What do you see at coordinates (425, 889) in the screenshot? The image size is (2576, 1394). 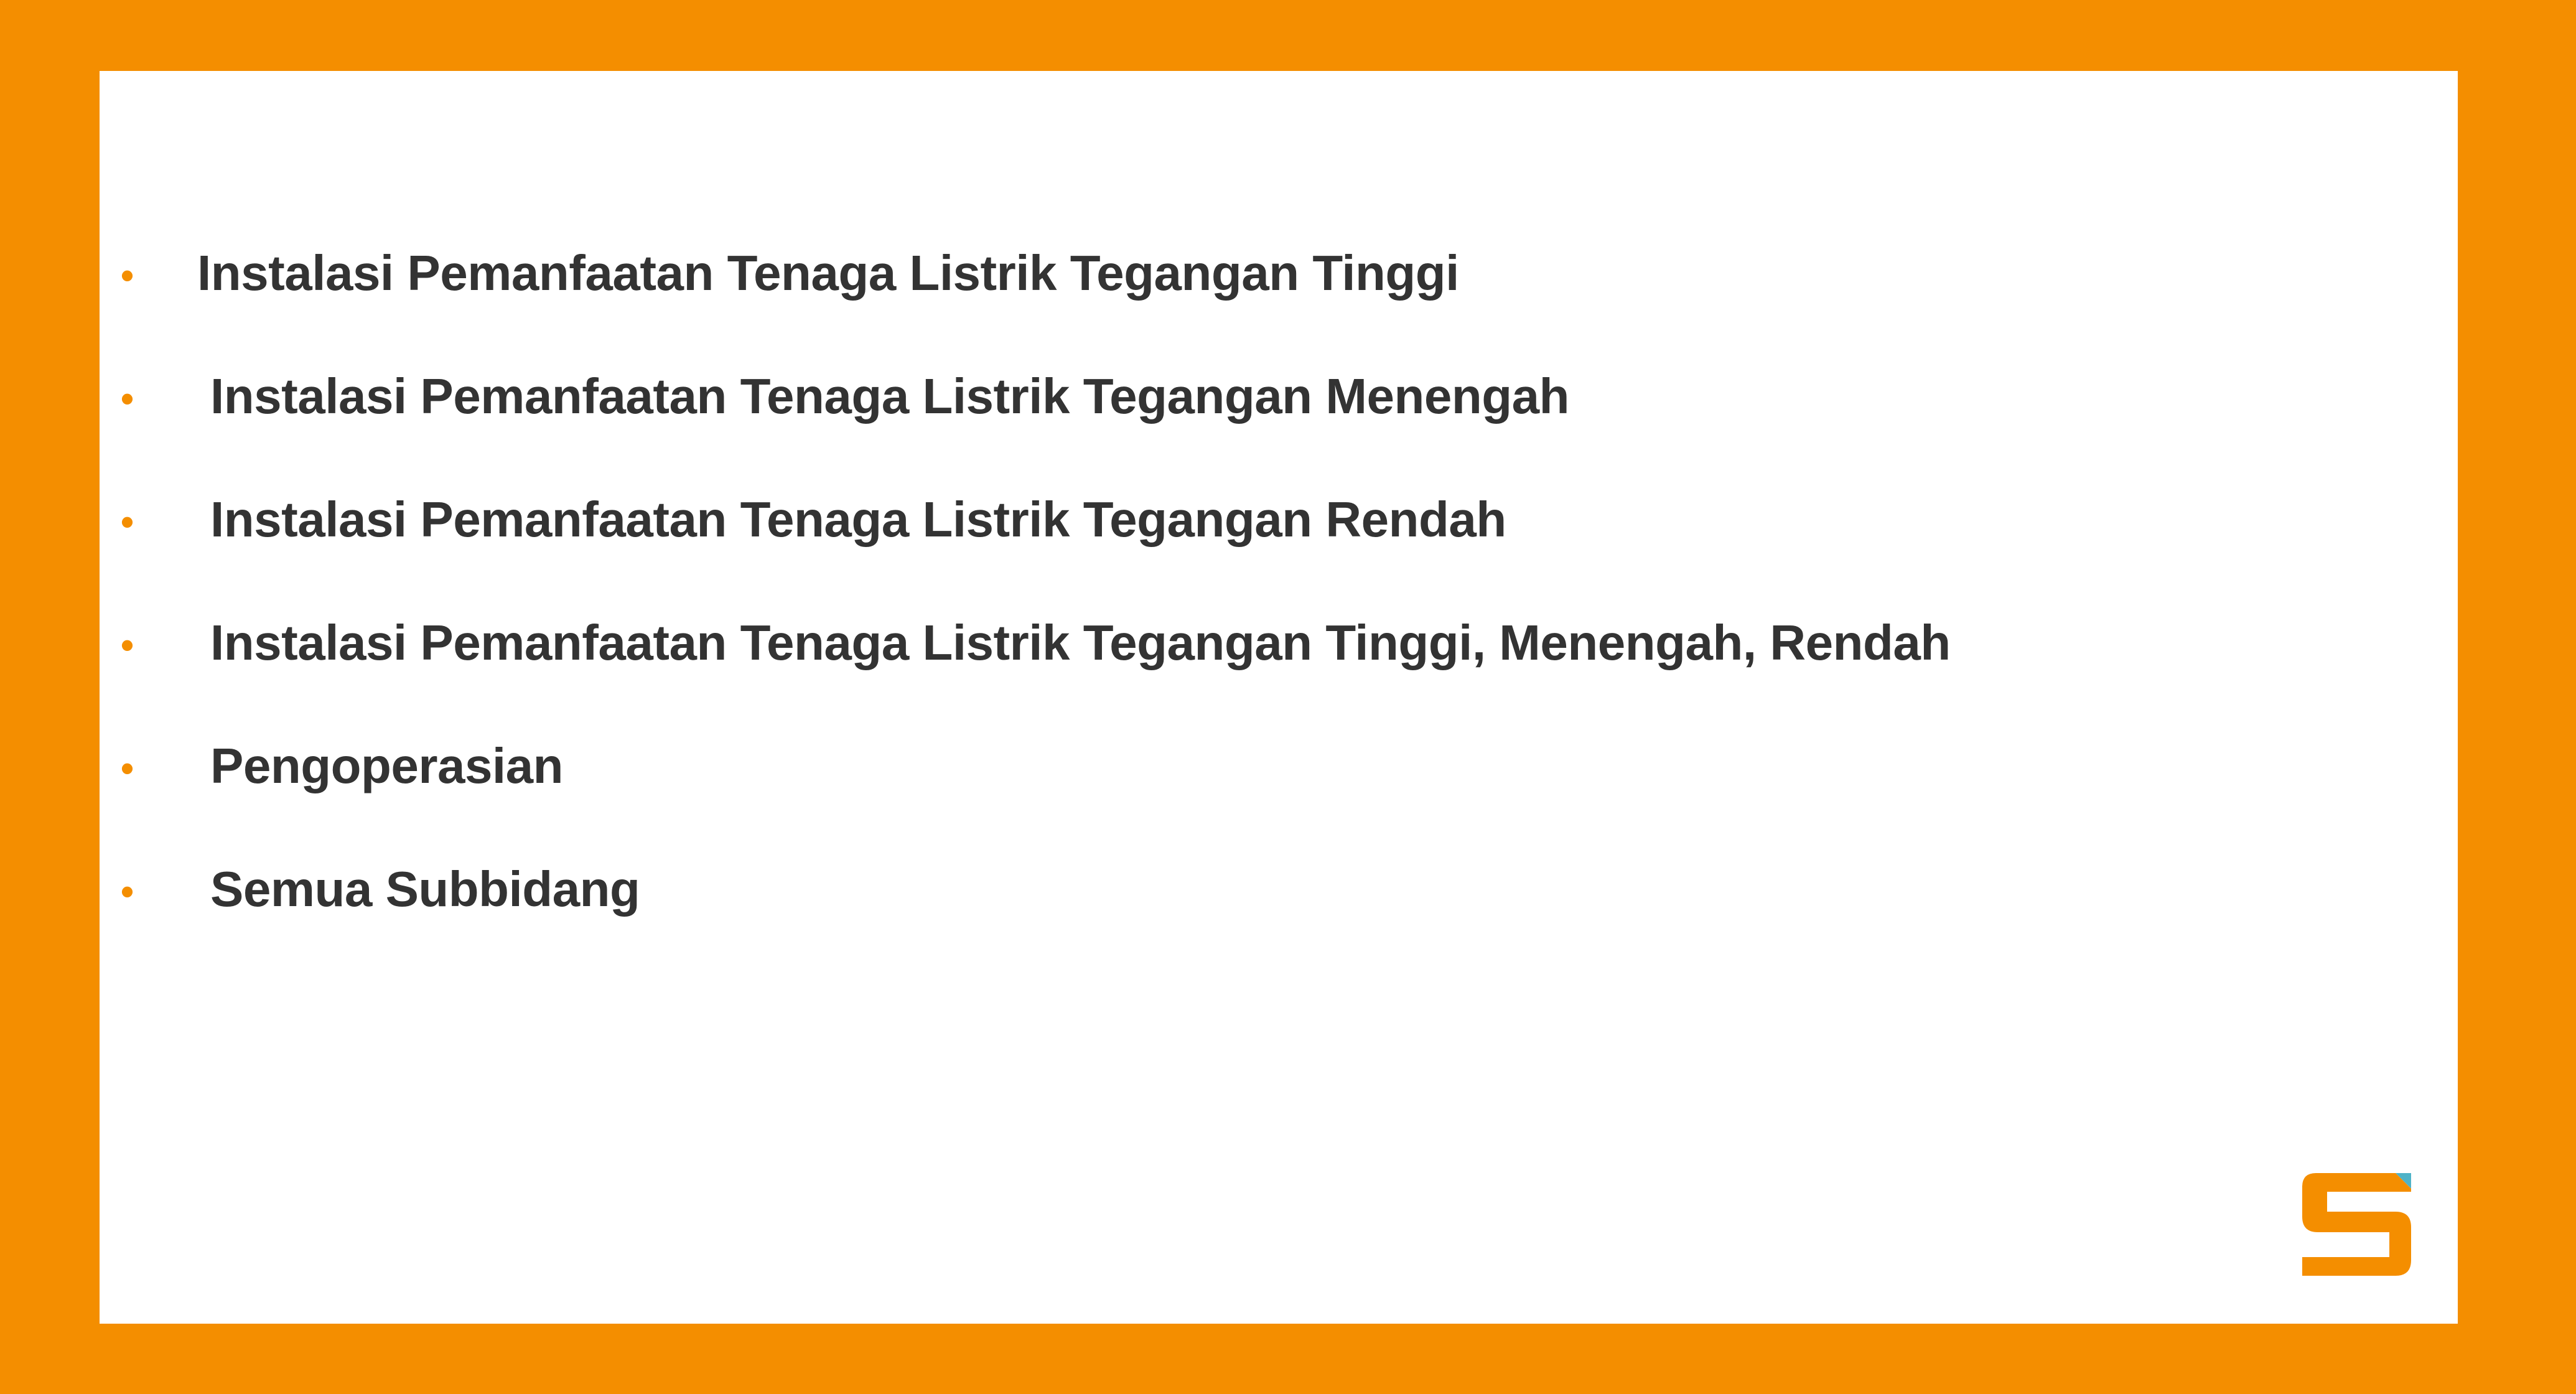 I see `list-item-label: Semua Subbidang` at bounding box center [425, 889].